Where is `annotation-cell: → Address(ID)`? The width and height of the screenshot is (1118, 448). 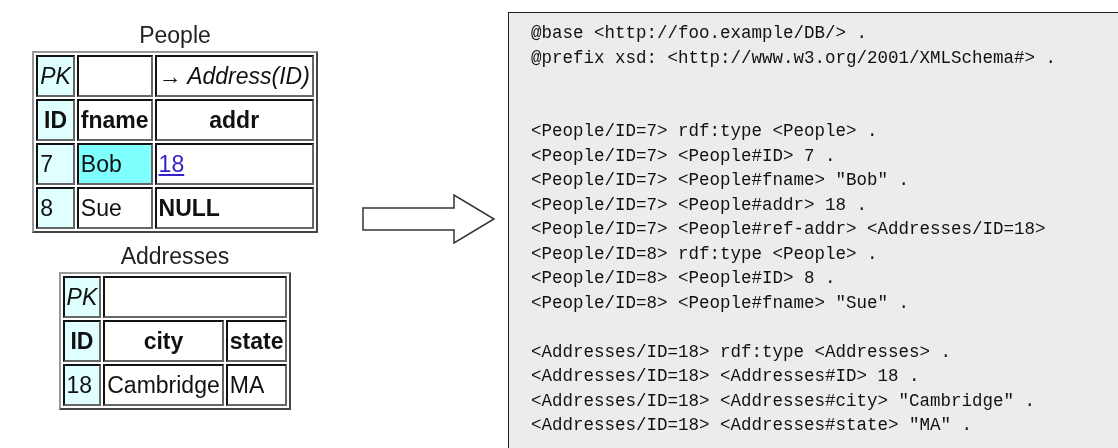 annotation-cell: → Address(ID) is located at coordinates (234, 76).